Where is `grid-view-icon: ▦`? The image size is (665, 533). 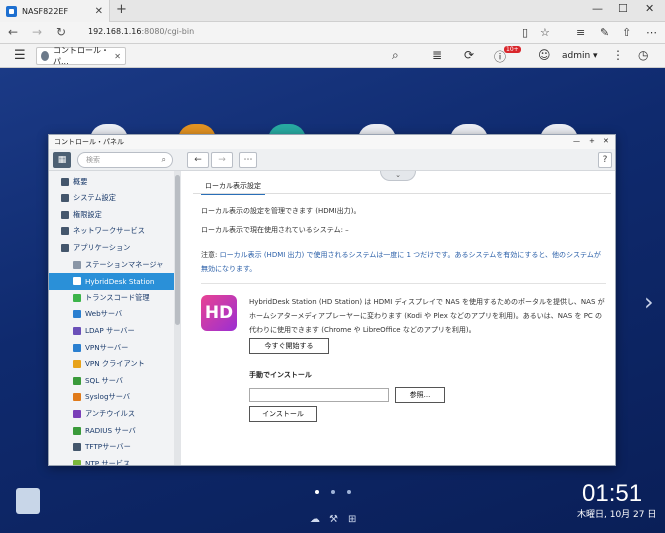 grid-view-icon: ▦ is located at coordinates (62, 160).